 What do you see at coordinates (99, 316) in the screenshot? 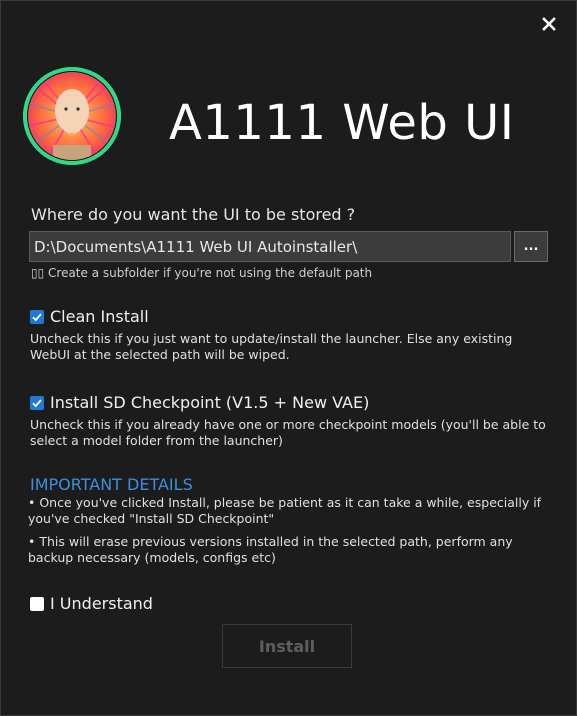
I see `clean-install-label: Clean Install` at bounding box center [99, 316].